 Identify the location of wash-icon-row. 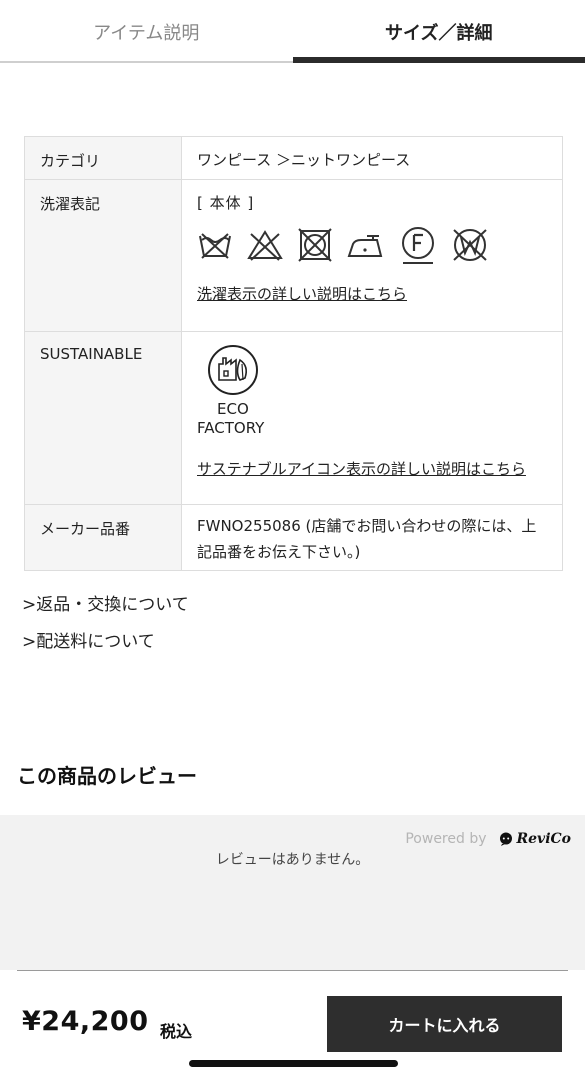
(379, 245).